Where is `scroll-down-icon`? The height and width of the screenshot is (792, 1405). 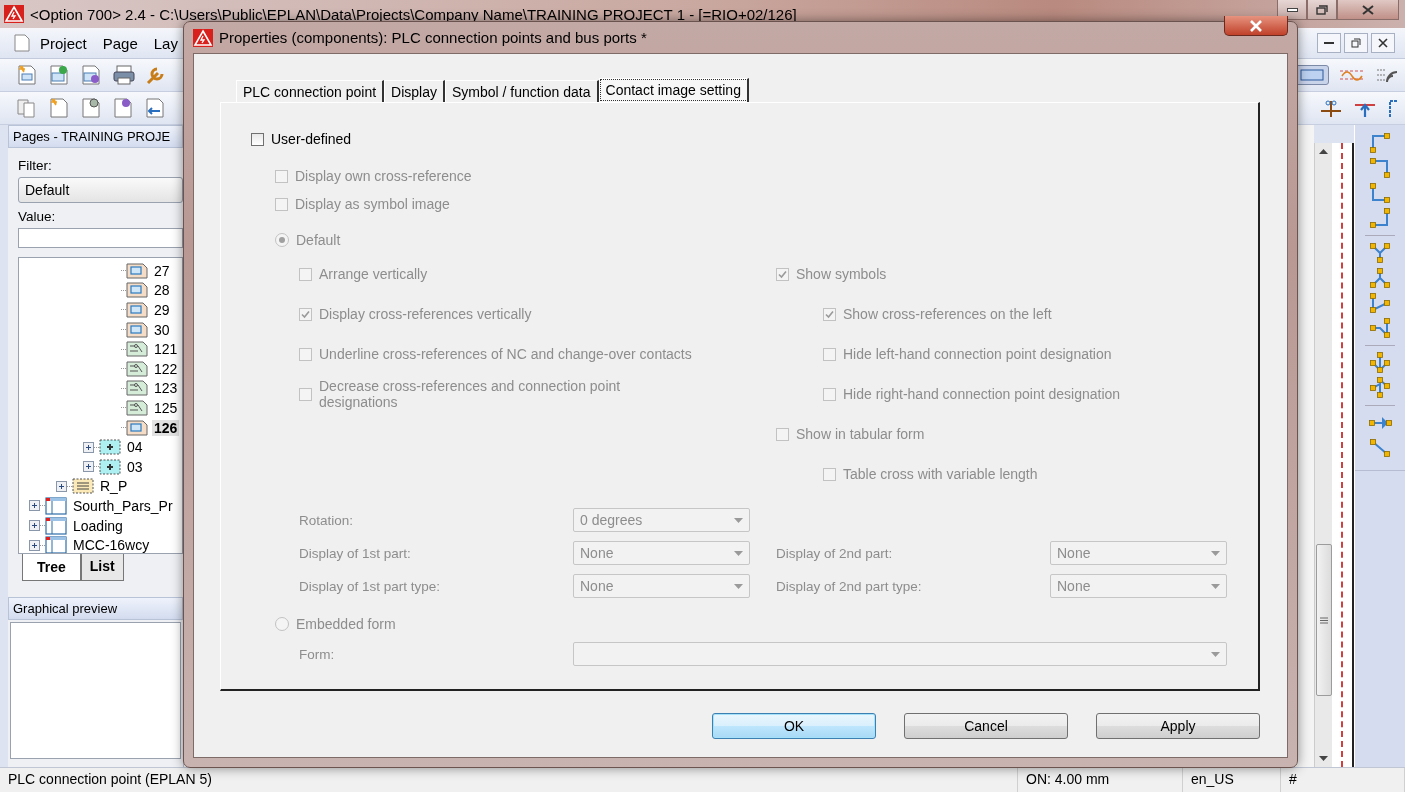
scroll-down-icon is located at coordinates (1323, 758).